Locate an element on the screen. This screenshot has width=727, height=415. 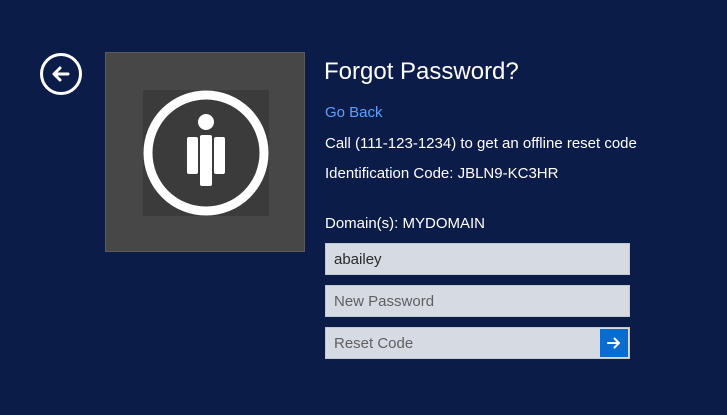
reset-code-field is located at coordinates (462, 343).